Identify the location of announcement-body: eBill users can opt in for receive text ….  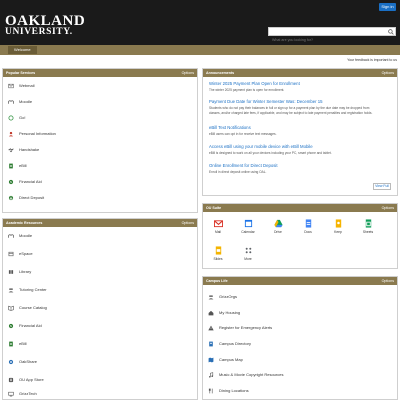
(243, 134).